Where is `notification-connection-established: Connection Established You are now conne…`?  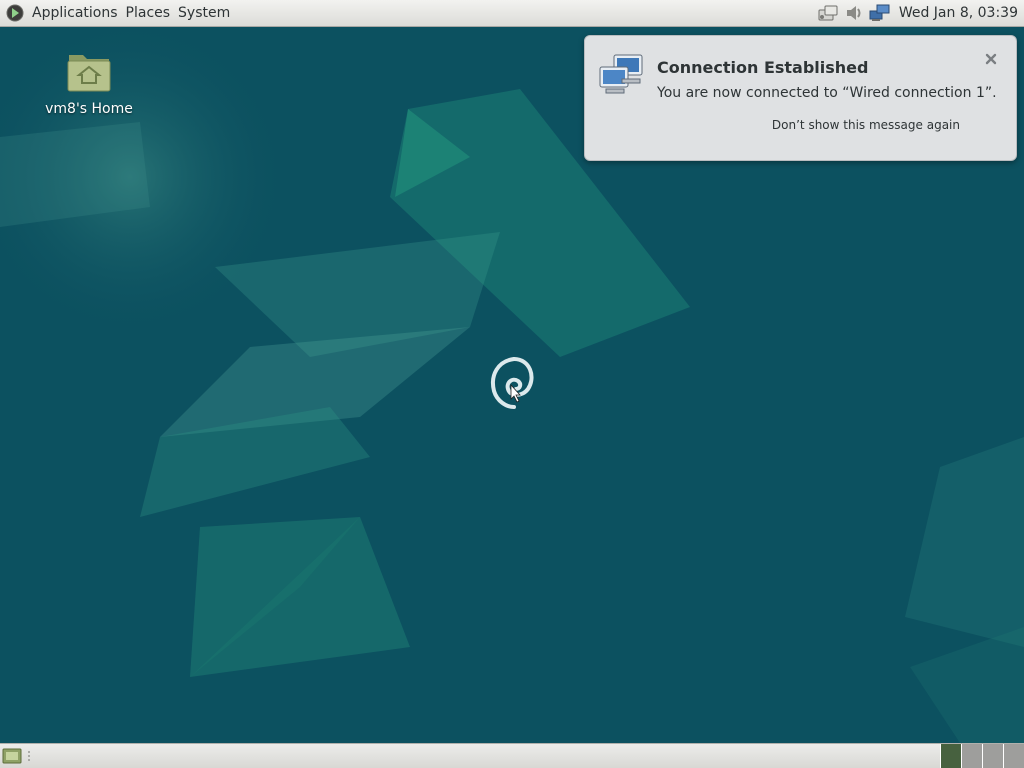
notification-connection-established: Connection Established You are now conne… is located at coordinates (800, 98).